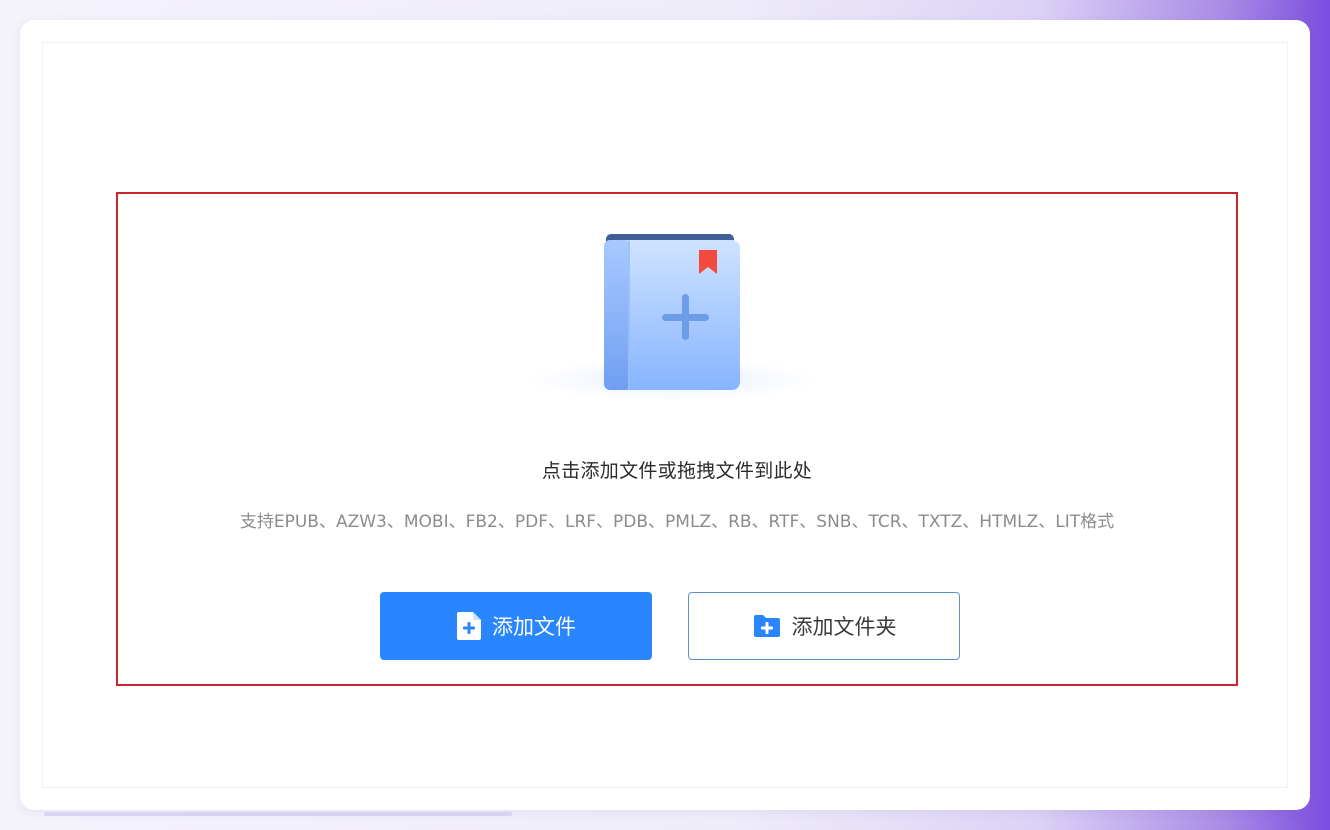 This screenshot has width=1330, height=830. I want to click on book-add-icon, so click(673, 315).